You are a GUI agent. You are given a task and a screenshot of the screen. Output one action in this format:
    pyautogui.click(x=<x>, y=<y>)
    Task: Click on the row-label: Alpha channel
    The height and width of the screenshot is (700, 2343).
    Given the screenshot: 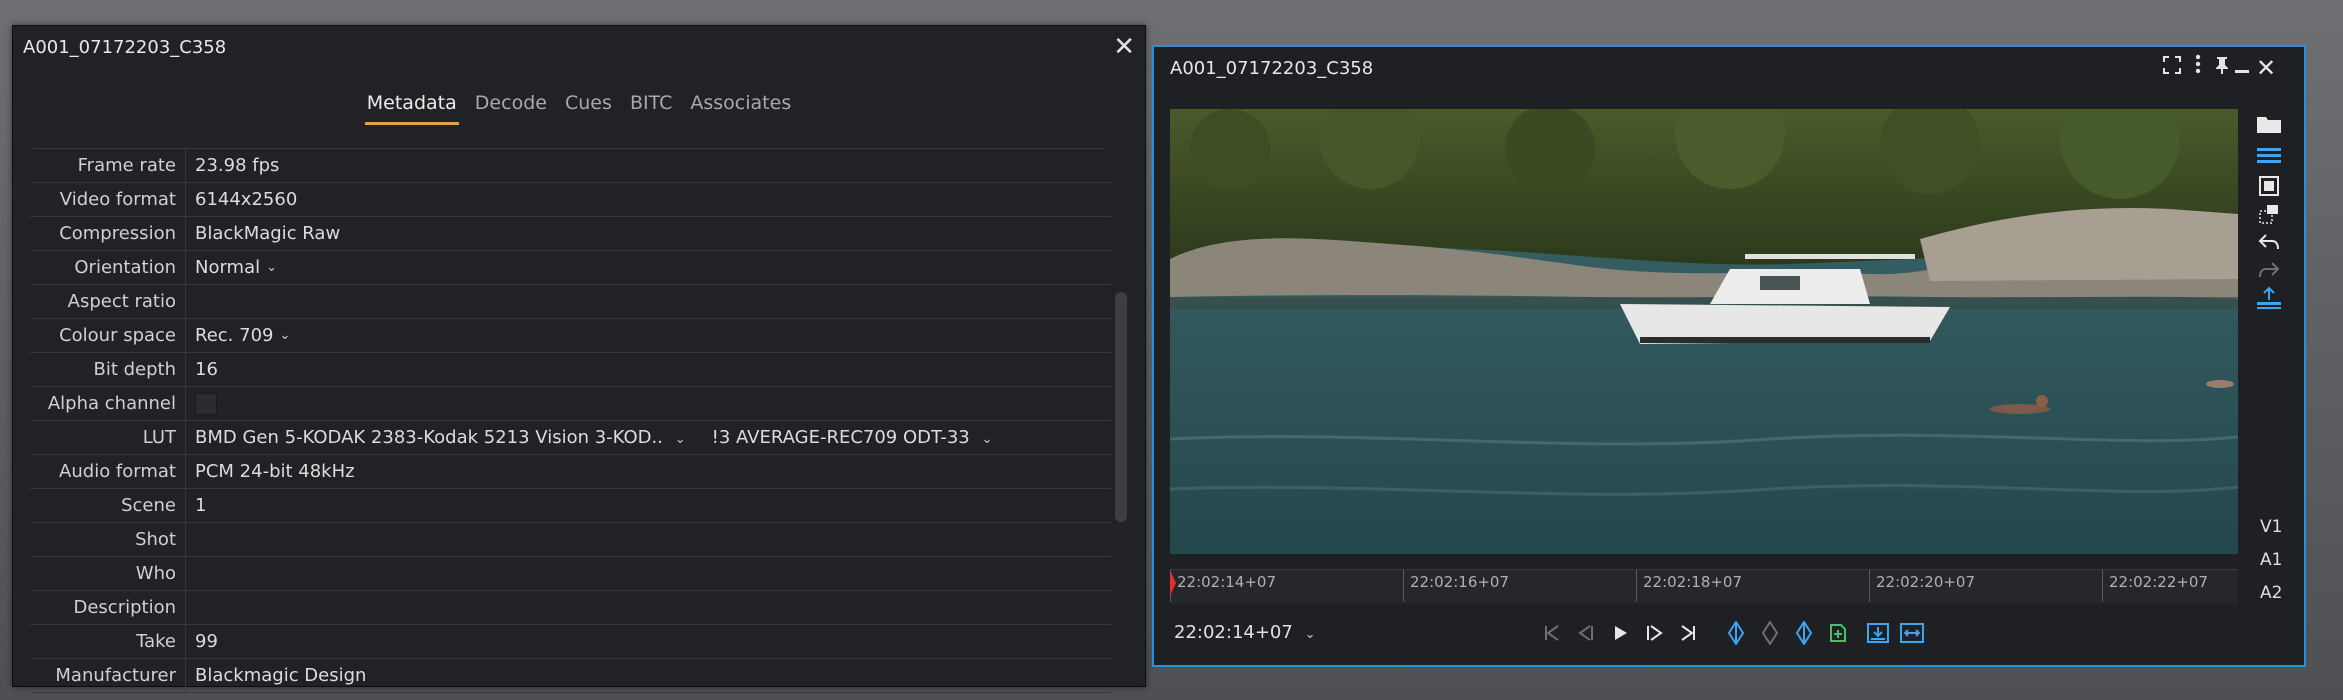 What is the action you would take?
    pyautogui.click(x=108, y=403)
    